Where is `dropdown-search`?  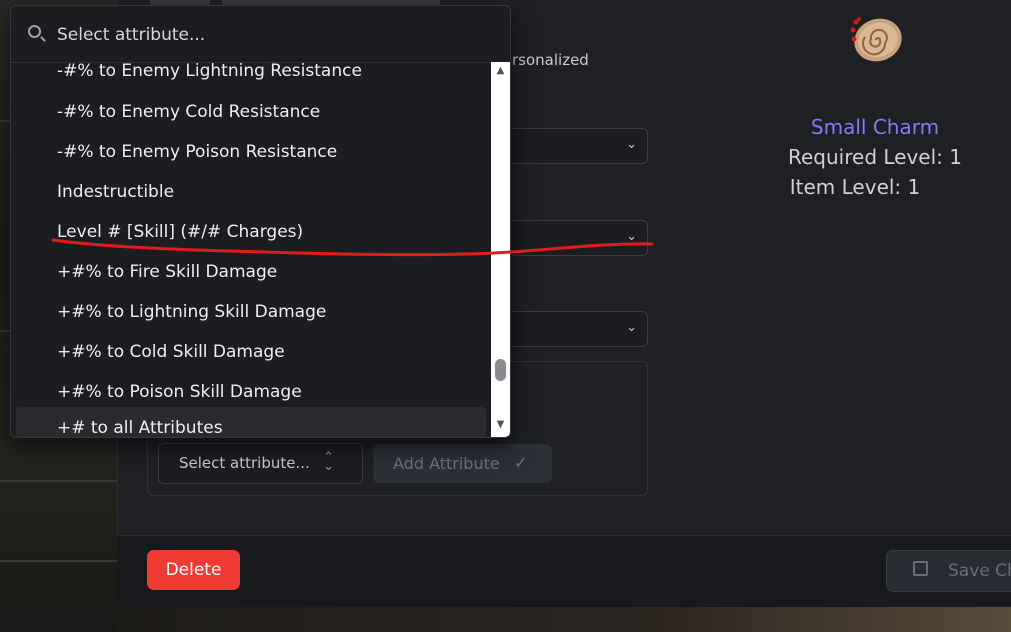 dropdown-search is located at coordinates (260, 34).